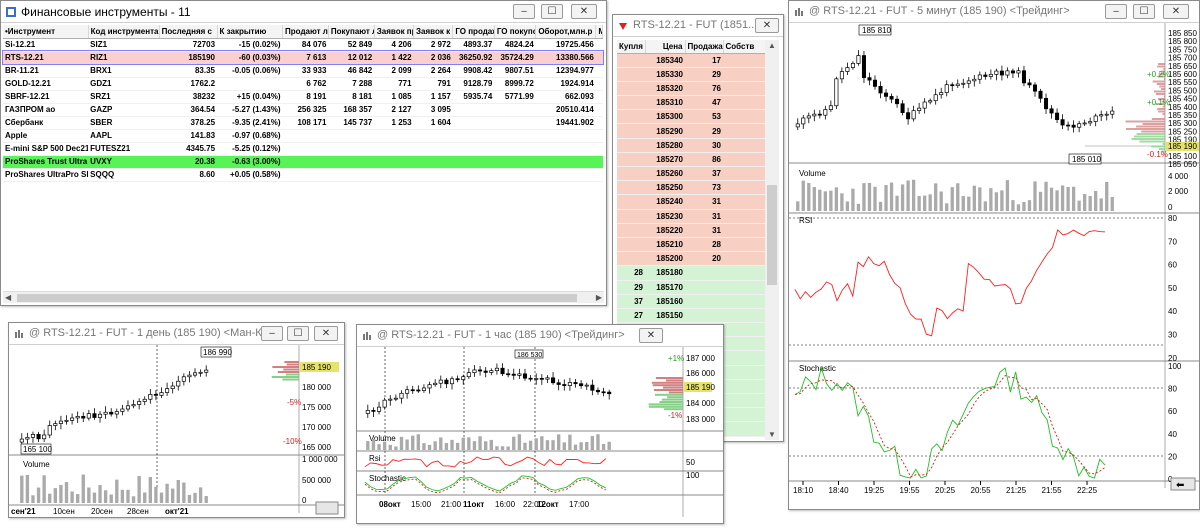  What do you see at coordinates (124, 32) in the screenshot?
I see `column-header: Код инструмента` at bounding box center [124, 32].